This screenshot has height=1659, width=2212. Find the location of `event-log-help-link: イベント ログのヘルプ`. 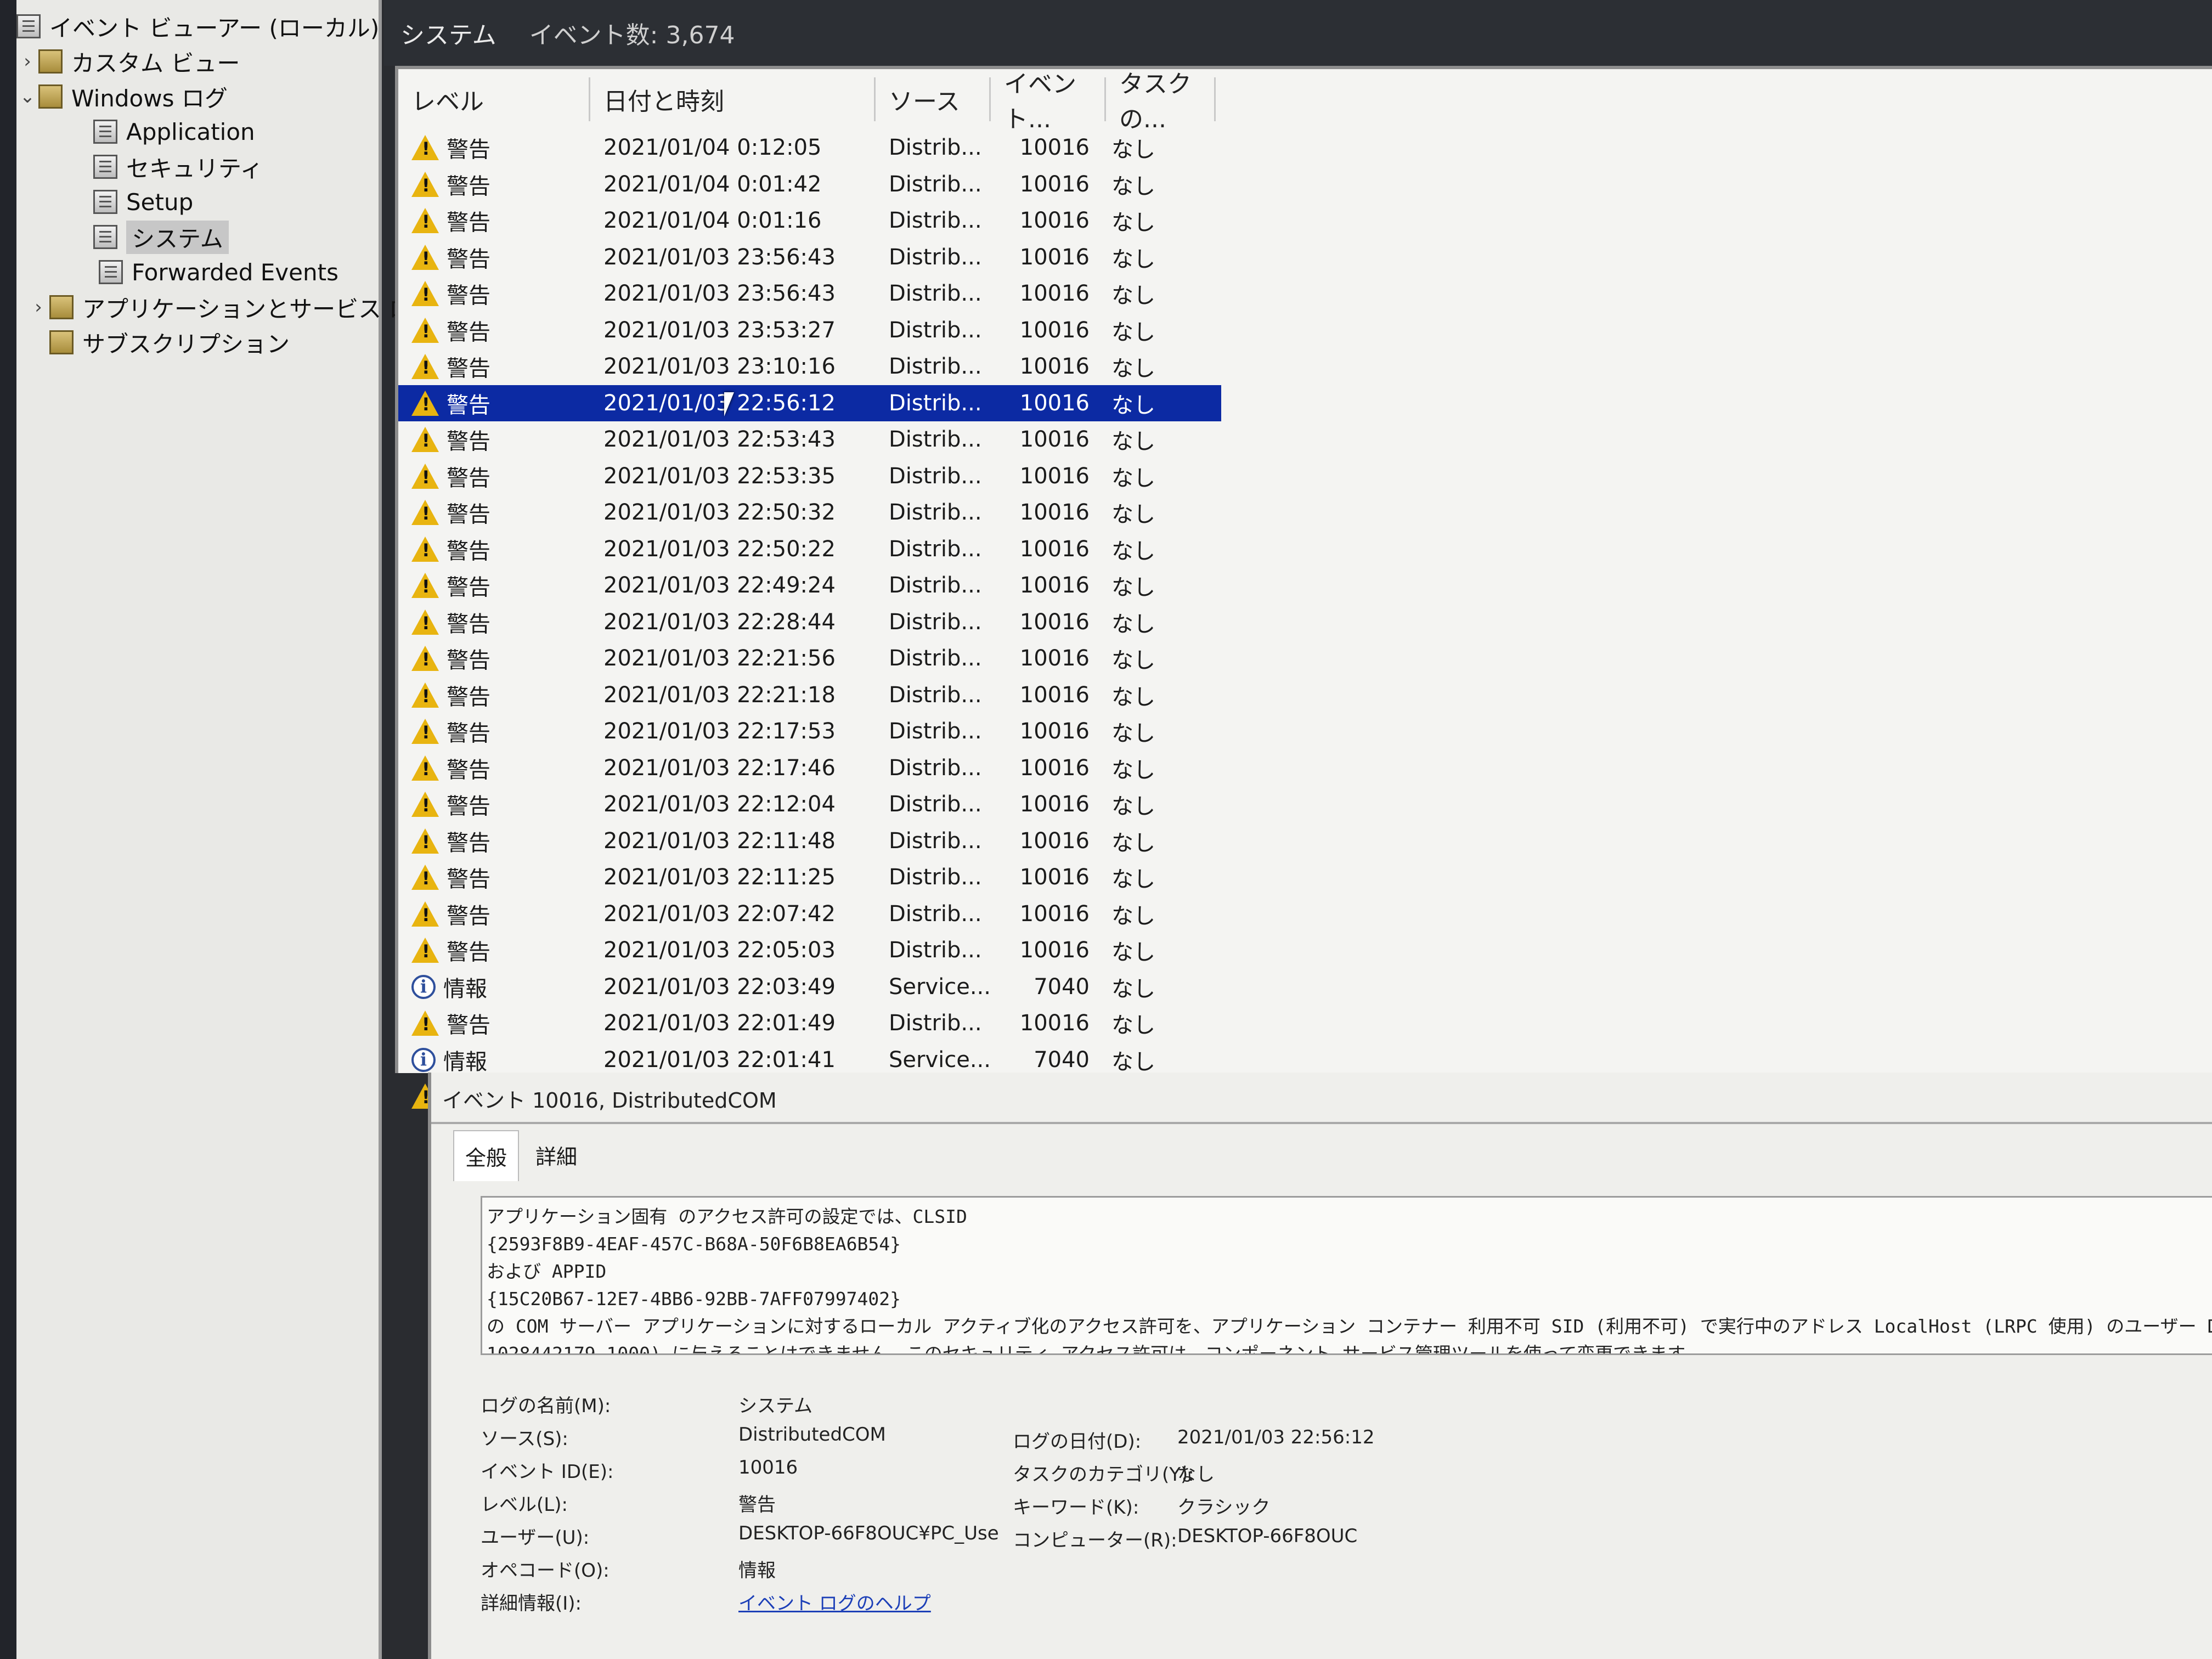

event-log-help-link: イベント ログのヘルプ is located at coordinates (835, 1602).